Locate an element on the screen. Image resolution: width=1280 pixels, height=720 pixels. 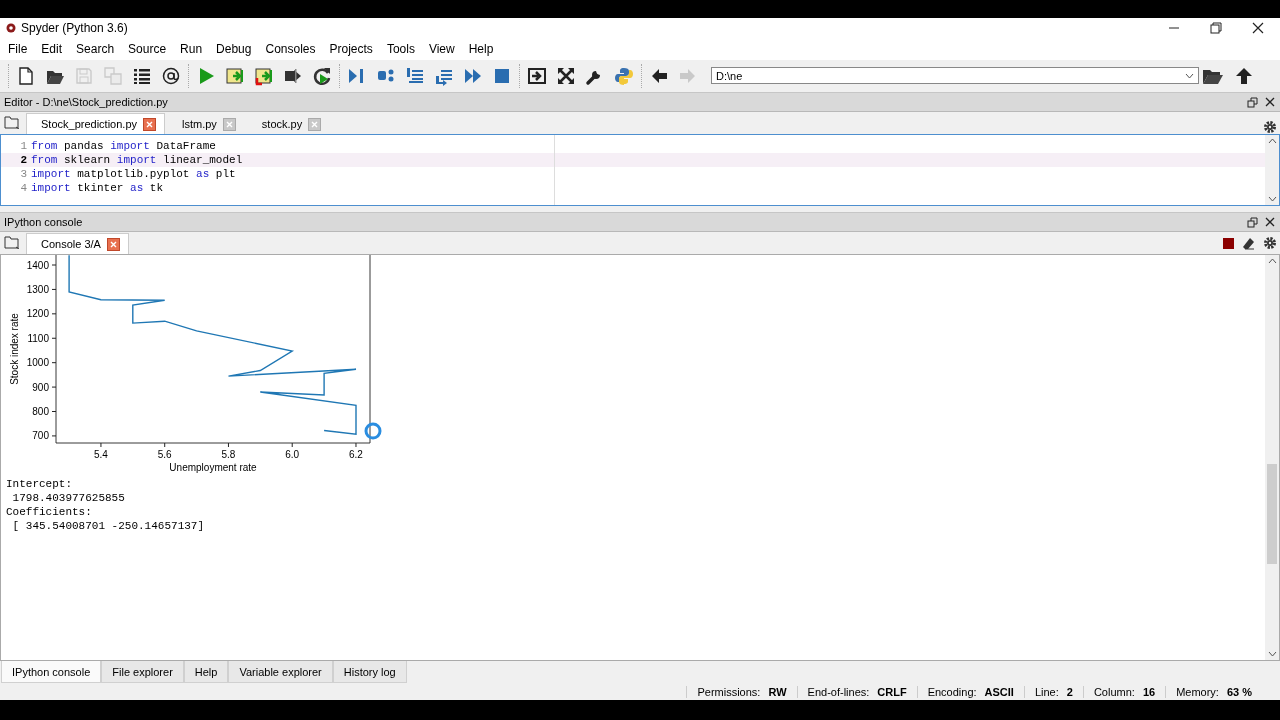
status-label: Line: is located at coordinates (1046, 691).